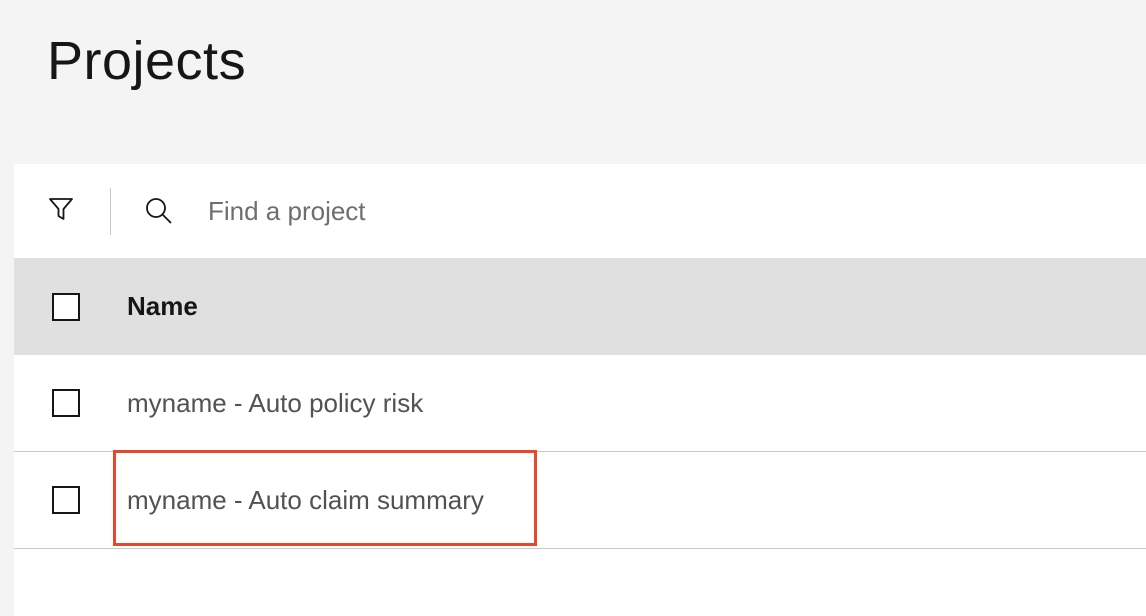 The width and height of the screenshot is (1146, 616). What do you see at coordinates (275, 403) in the screenshot?
I see `project-name-link: myname - Auto policy risk` at bounding box center [275, 403].